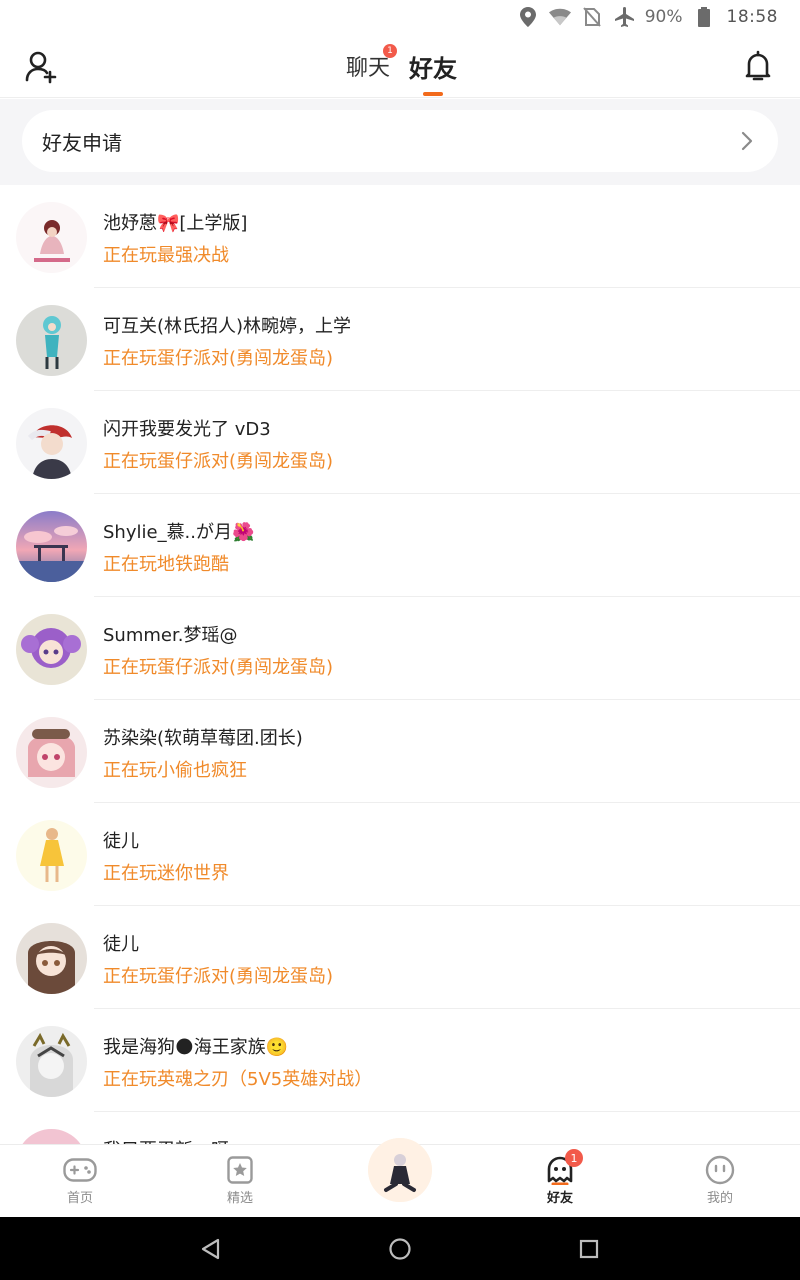 Image resolution: width=800 pixels, height=1280 pixels. Describe the element at coordinates (166, 564) in the screenshot. I see `friend-status: 正在玩地铁跑酷` at that location.